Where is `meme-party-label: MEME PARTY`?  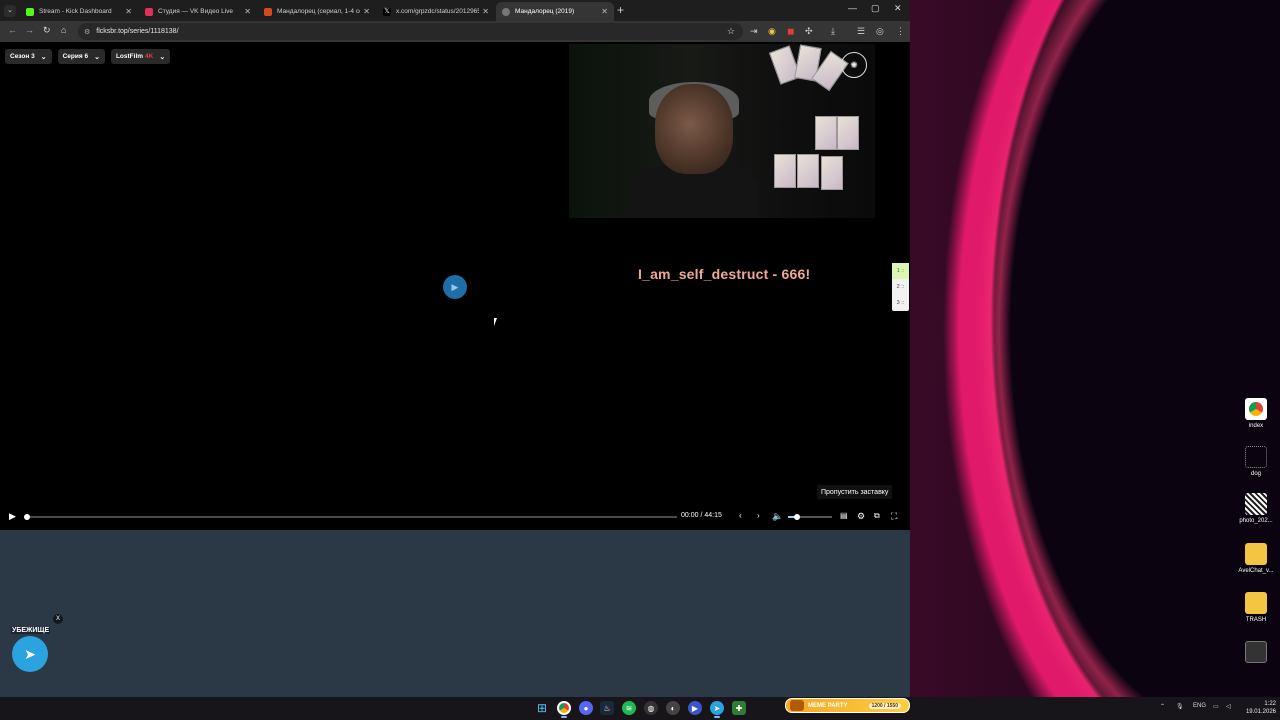
meme-party-label: MEME PARTY is located at coordinates (828, 705).